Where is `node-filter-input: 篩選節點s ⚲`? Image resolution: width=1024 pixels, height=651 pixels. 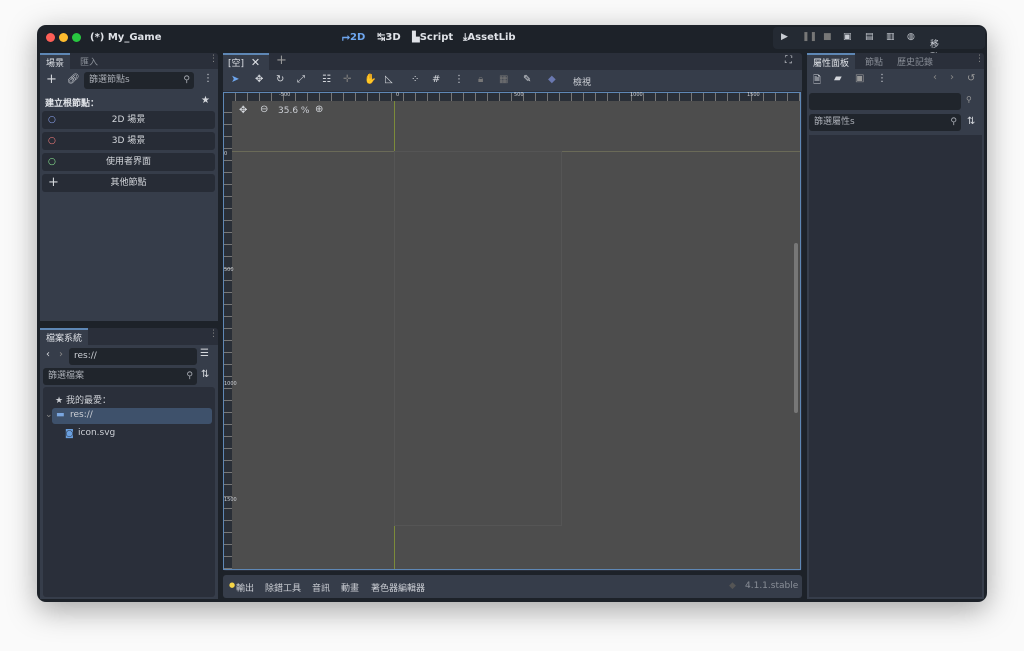 node-filter-input: 篩選節點s ⚲ is located at coordinates (139, 80).